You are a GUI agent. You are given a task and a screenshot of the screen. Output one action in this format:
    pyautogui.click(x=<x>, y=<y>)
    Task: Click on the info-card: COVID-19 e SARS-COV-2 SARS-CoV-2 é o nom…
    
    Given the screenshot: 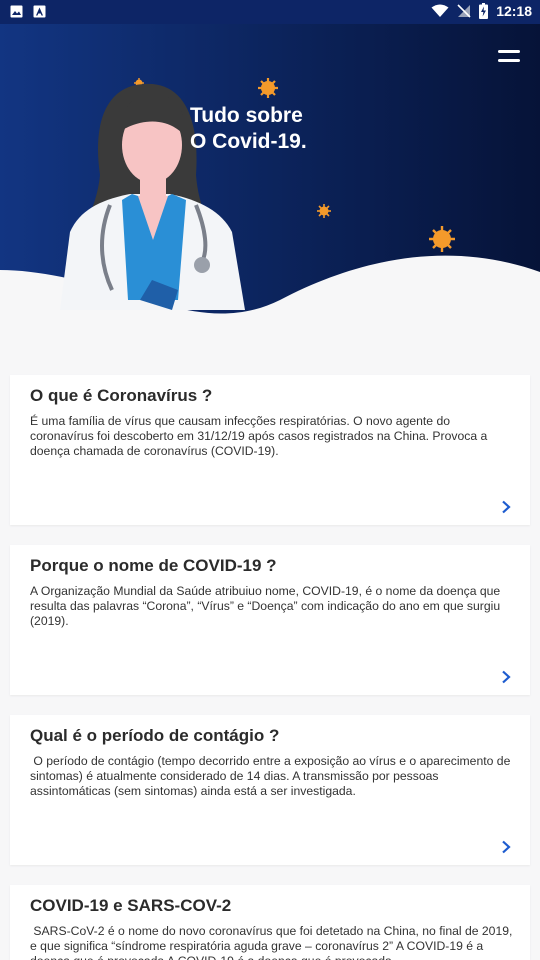 What is the action you would take?
    pyautogui.click(x=270, y=922)
    